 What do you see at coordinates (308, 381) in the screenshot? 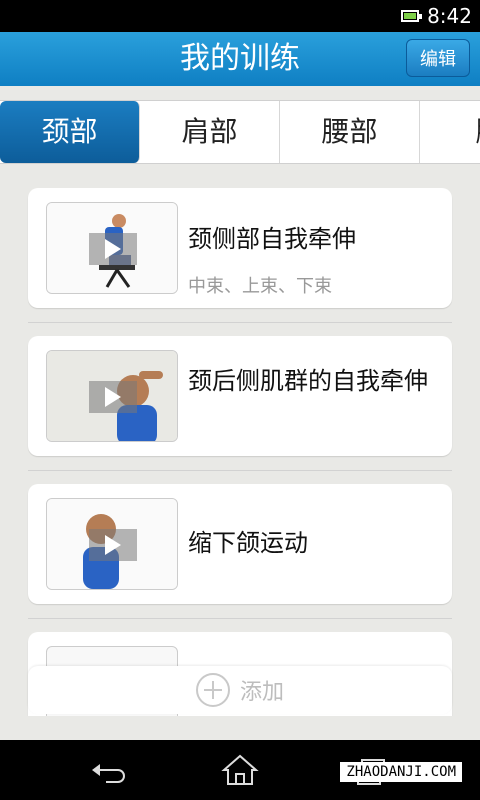
I see `exercise-title: 颈后侧肌群的自我牵伸` at bounding box center [308, 381].